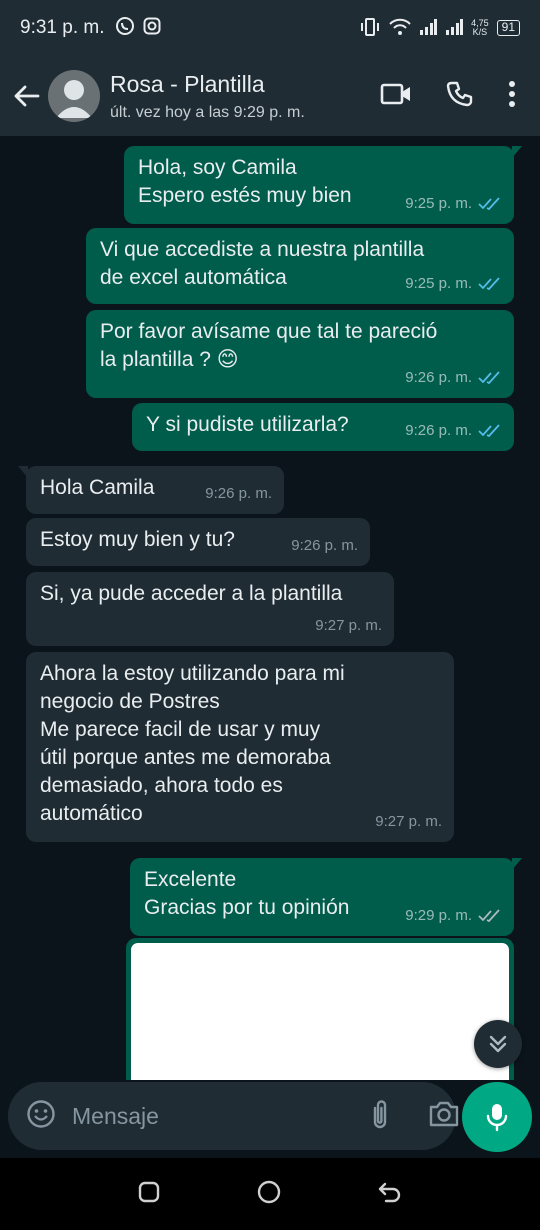 The height and width of the screenshot is (1230, 540). I want to click on message-composer, so click(270, 1118).